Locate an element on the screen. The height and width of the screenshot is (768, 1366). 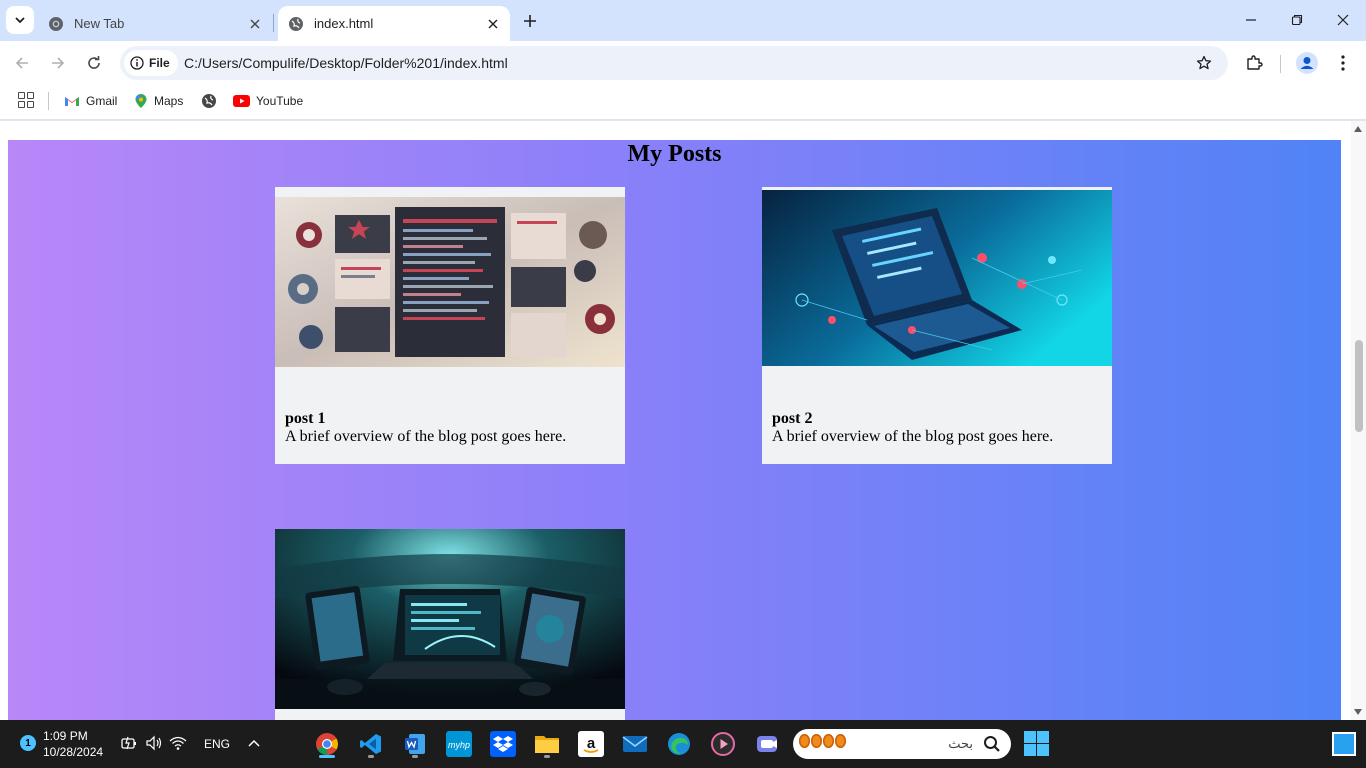
tab-new-tab: New Tab is located at coordinates (155, 23).